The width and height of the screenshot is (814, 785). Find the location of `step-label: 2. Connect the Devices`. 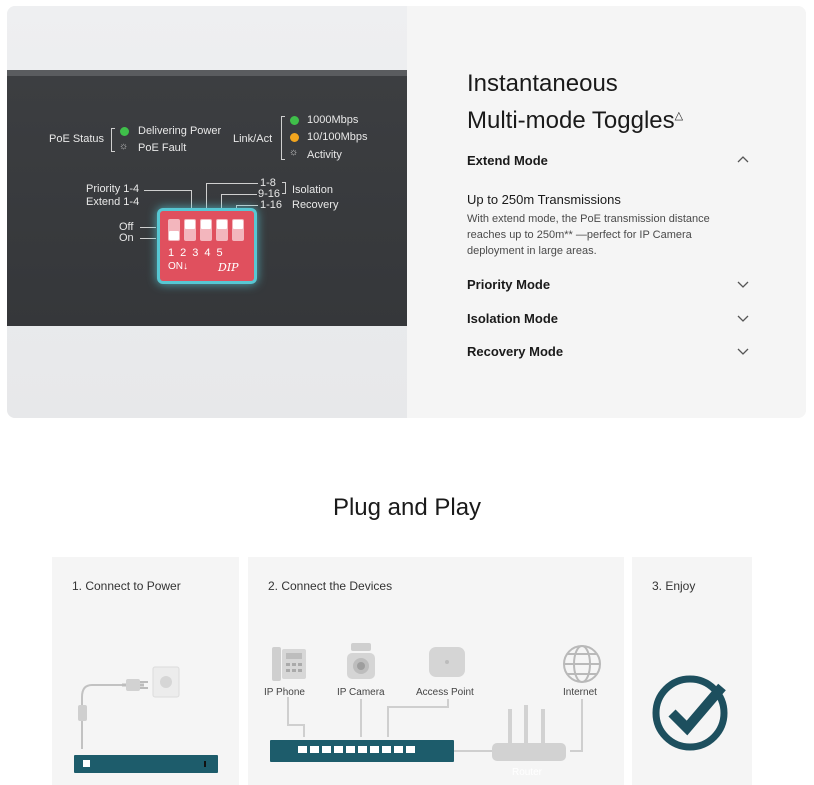

step-label: 2. Connect the Devices is located at coordinates (330, 586).